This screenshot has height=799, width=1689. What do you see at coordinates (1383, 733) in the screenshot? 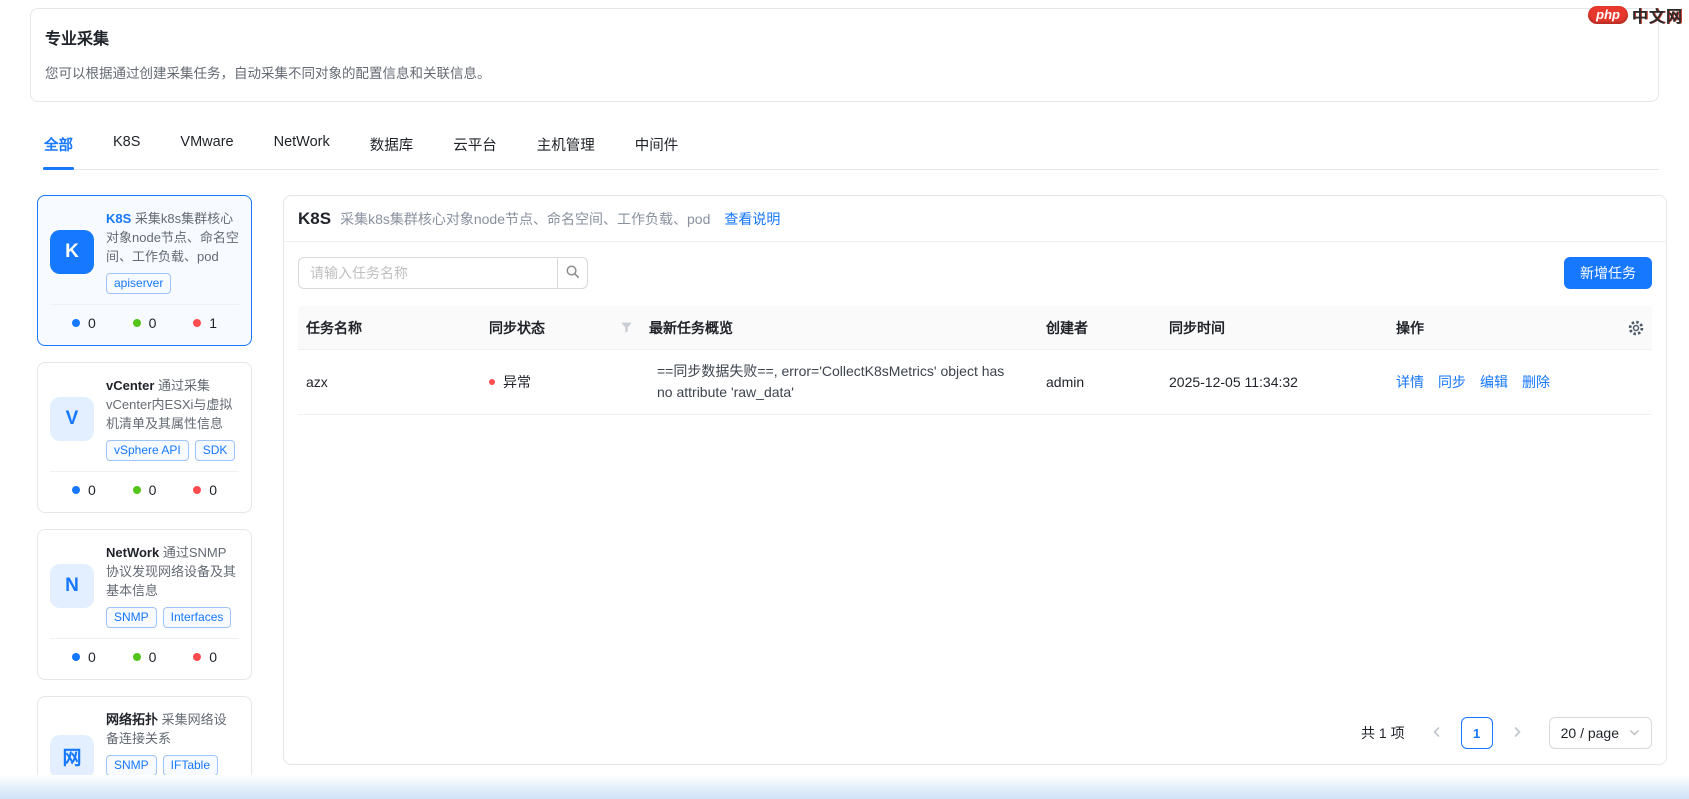
I see `pagination-total: 共 1 项` at bounding box center [1383, 733].